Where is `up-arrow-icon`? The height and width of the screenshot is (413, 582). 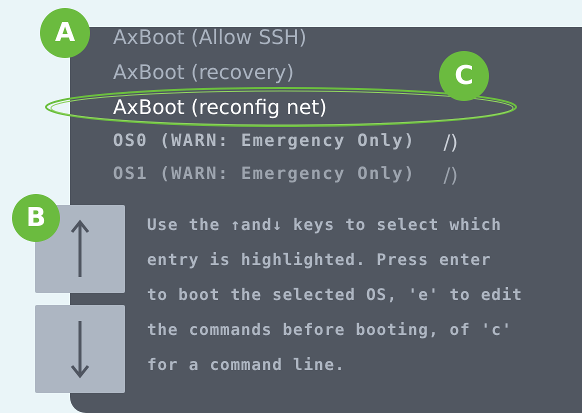 up-arrow-icon is located at coordinates (80, 249).